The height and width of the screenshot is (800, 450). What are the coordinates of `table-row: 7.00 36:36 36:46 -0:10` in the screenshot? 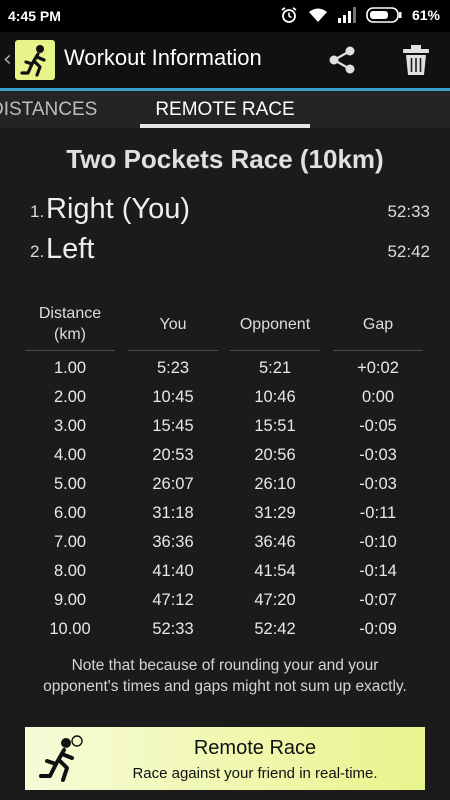 It's located at (225, 542).